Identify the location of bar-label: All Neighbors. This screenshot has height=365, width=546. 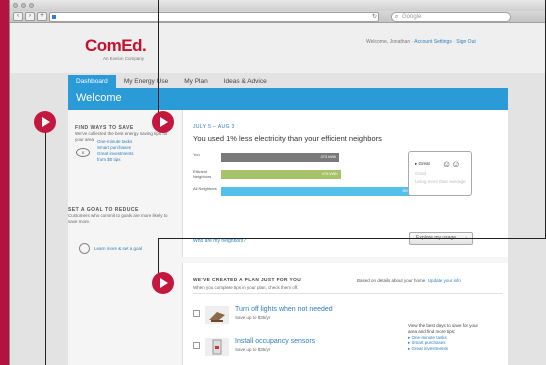
(205, 188).